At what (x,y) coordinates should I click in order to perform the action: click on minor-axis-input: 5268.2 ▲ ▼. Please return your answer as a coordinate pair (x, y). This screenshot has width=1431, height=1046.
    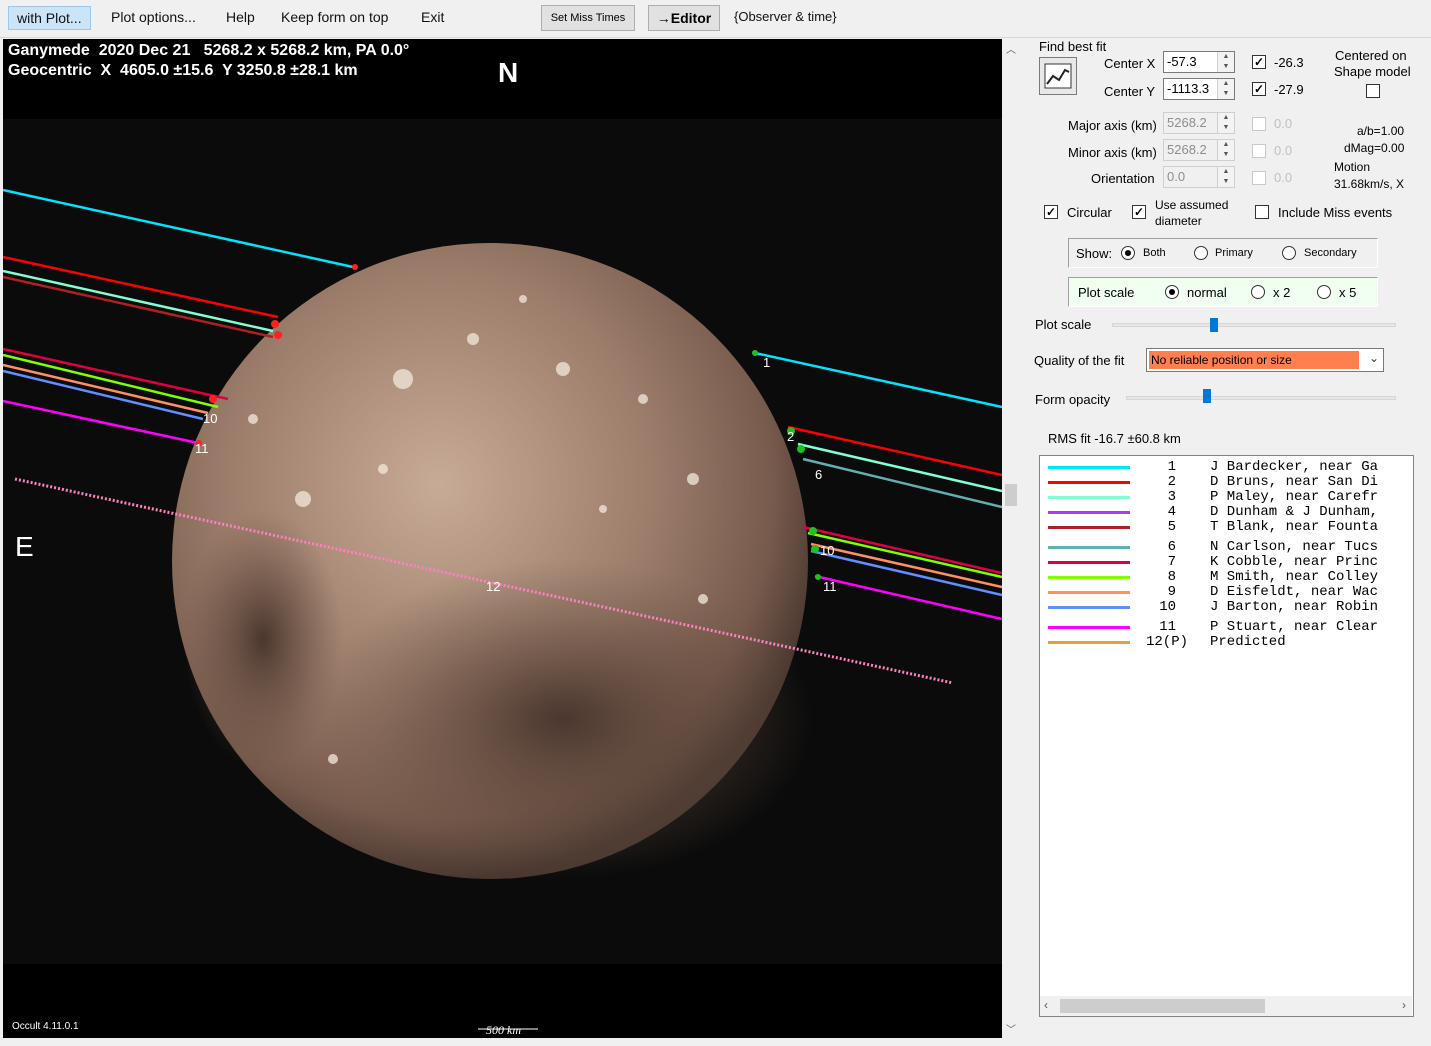
    Looking at the image, I should click on (1199, 150).